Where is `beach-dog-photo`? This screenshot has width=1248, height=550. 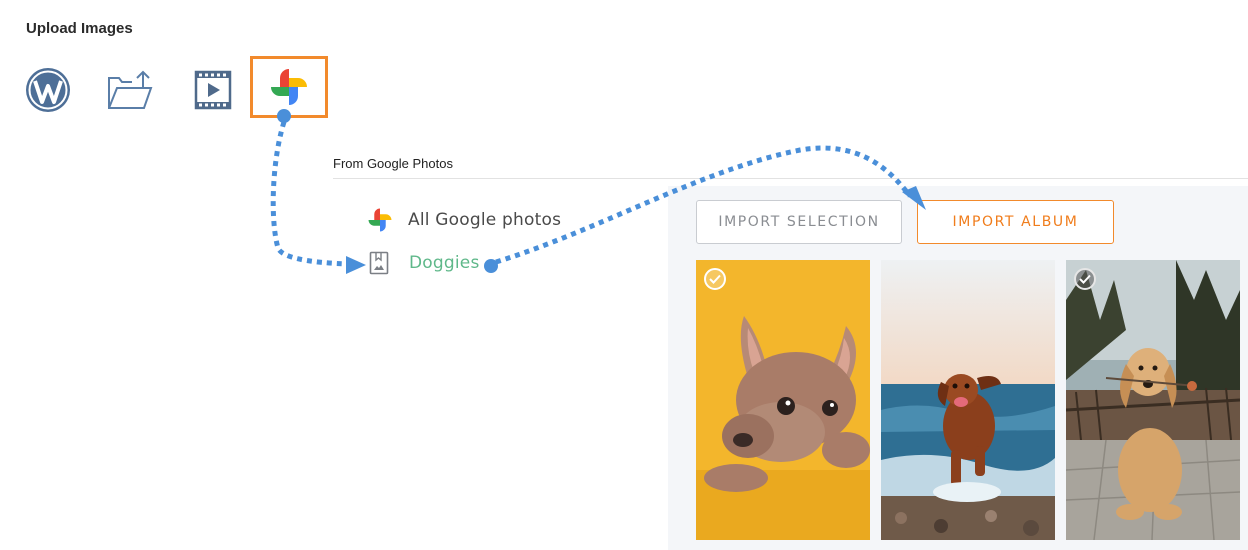
beach-dog-photo is located at coordinates (968, 400).